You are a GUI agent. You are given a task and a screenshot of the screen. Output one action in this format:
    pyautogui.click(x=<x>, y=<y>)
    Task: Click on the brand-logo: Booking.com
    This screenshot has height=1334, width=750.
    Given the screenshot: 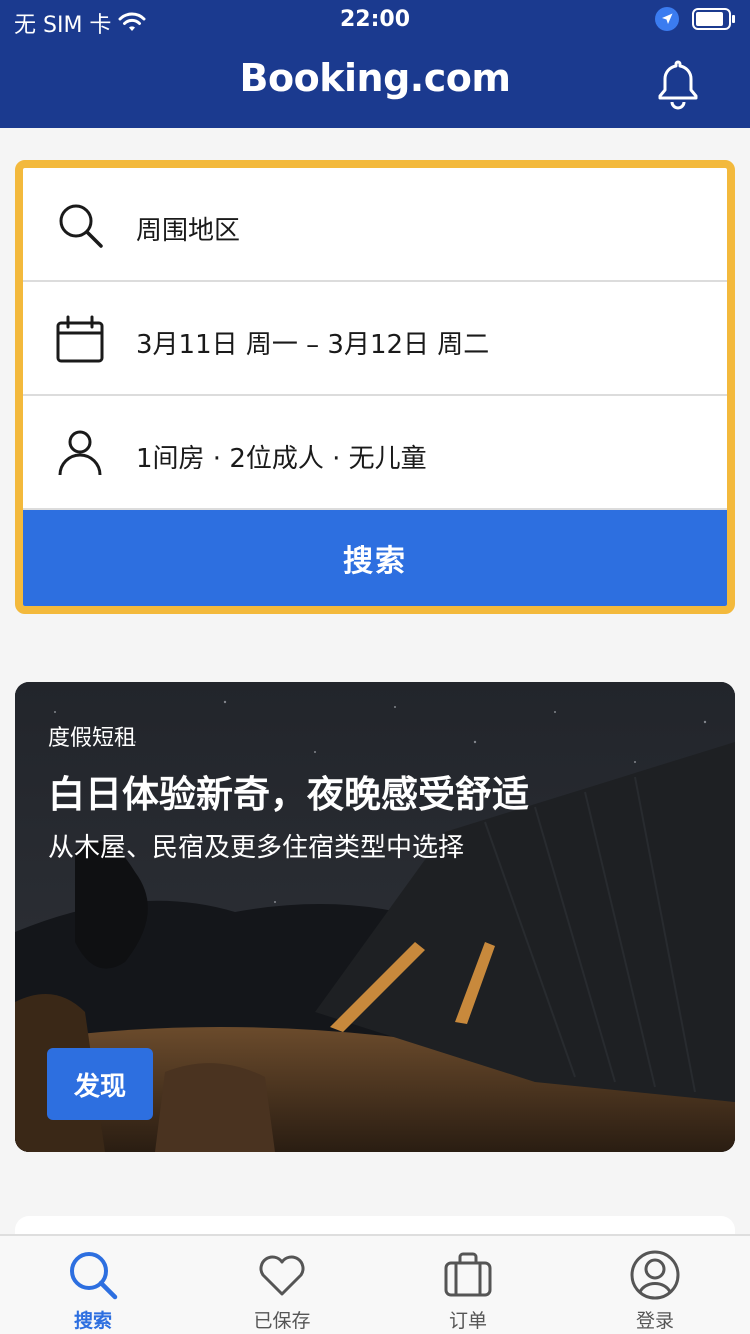 What is the action you would take?
    pyautogui.click(x=375, y=78)
    